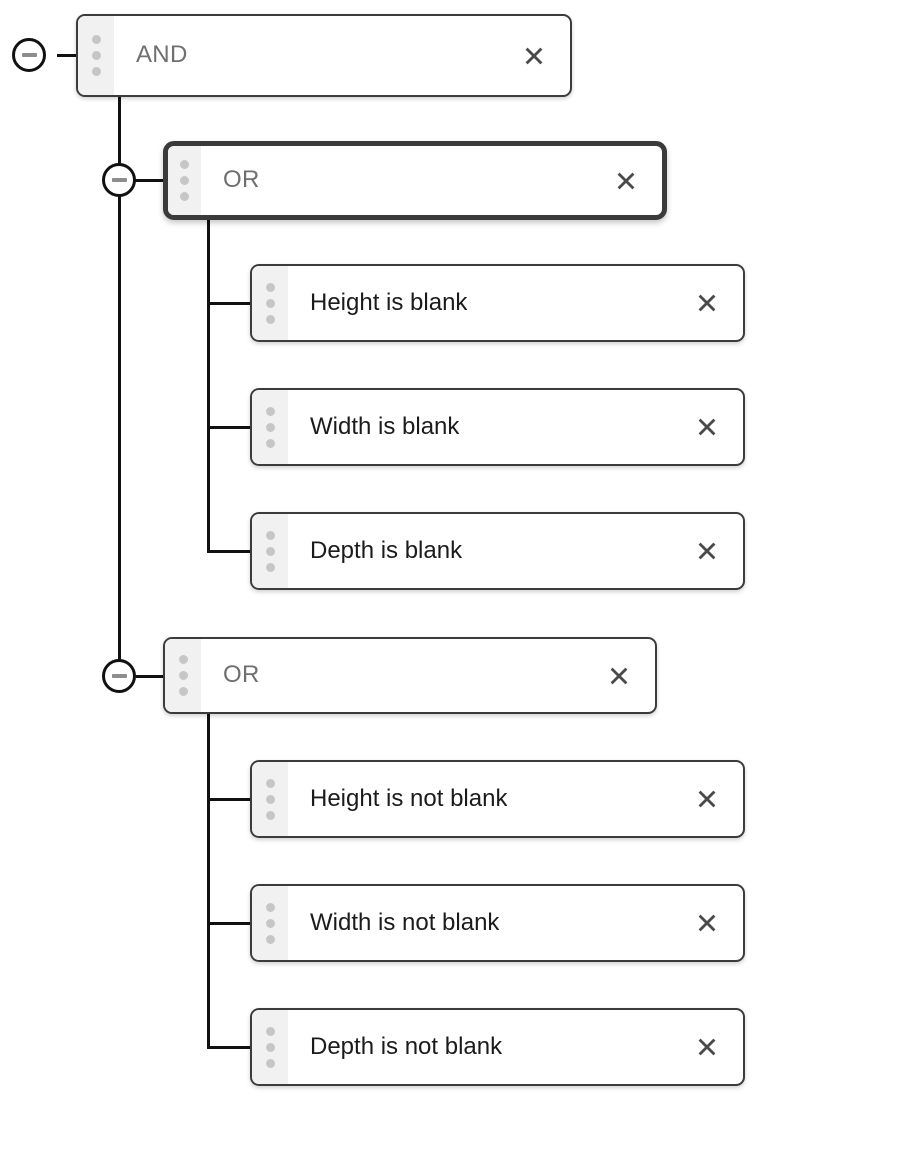  What do you see at coordinates (515, 427) in the screenshot?
I see `condition-node-body: Width is blank` at bounding box center [515, 427].